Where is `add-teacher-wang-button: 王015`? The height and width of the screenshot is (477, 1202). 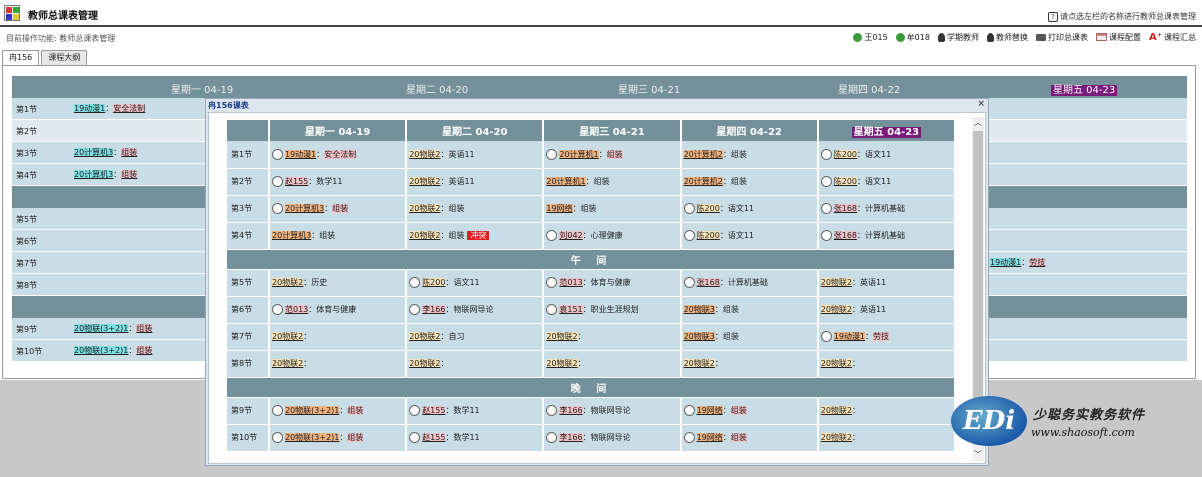 add-teacher-wang-button: 王015 is located at coordinates (870, 37).